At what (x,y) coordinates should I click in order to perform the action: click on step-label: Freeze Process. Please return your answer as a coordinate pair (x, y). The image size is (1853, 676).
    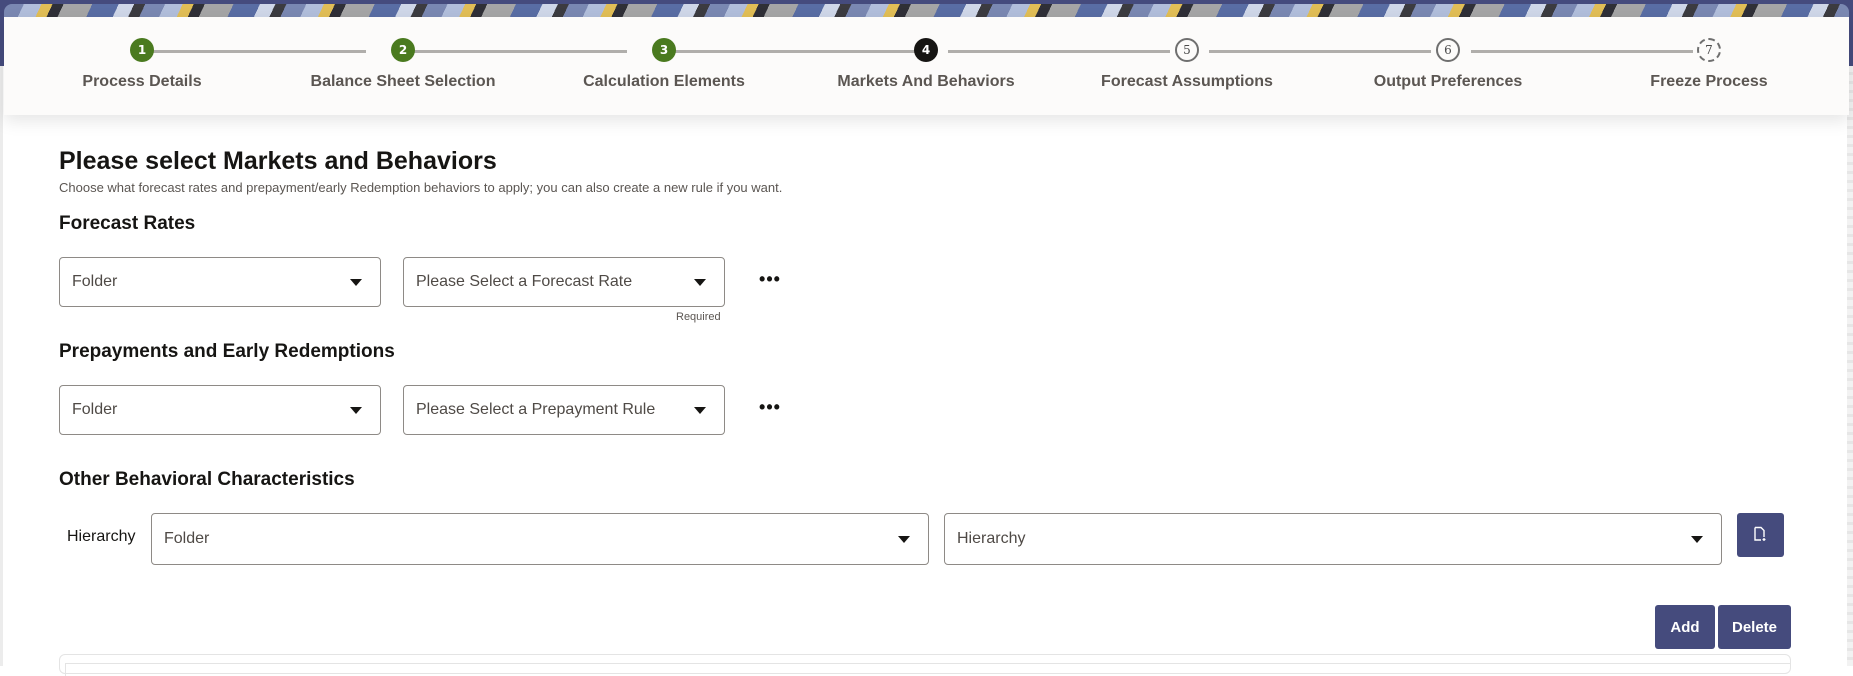
    Looking at the image, I should click on (1709, 81).